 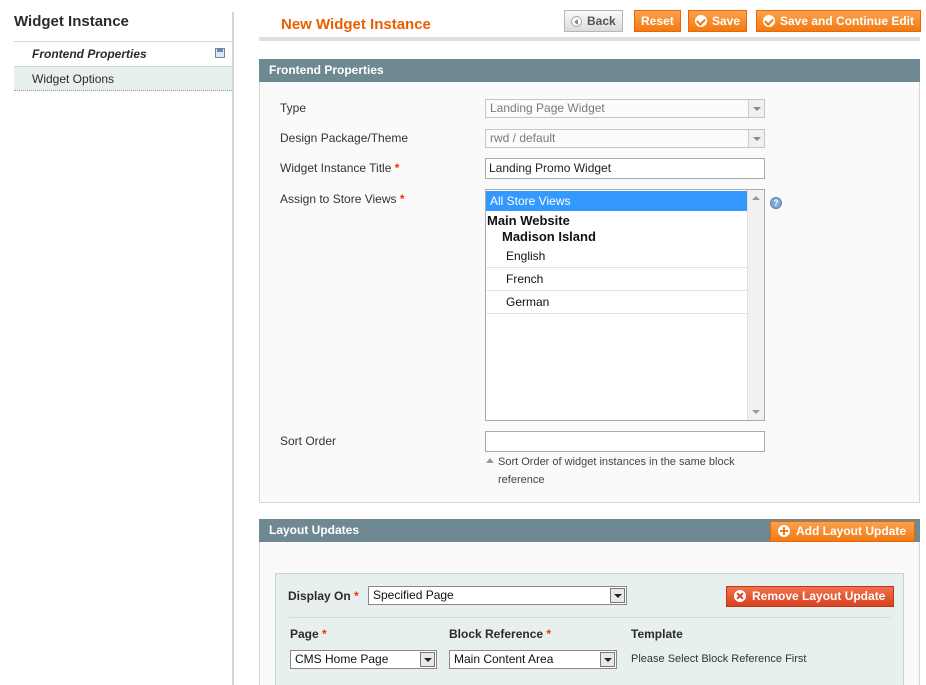 I want to click on type-value: Landing Page Widget, so click(x=547, y=108).